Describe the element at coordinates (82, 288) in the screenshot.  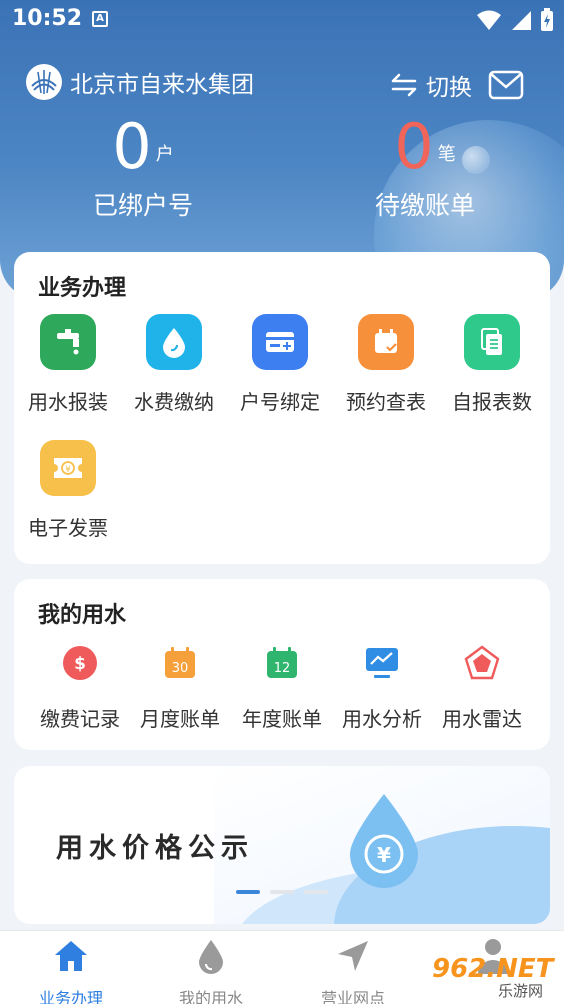
I see `services-title: 业务办理` at that location.